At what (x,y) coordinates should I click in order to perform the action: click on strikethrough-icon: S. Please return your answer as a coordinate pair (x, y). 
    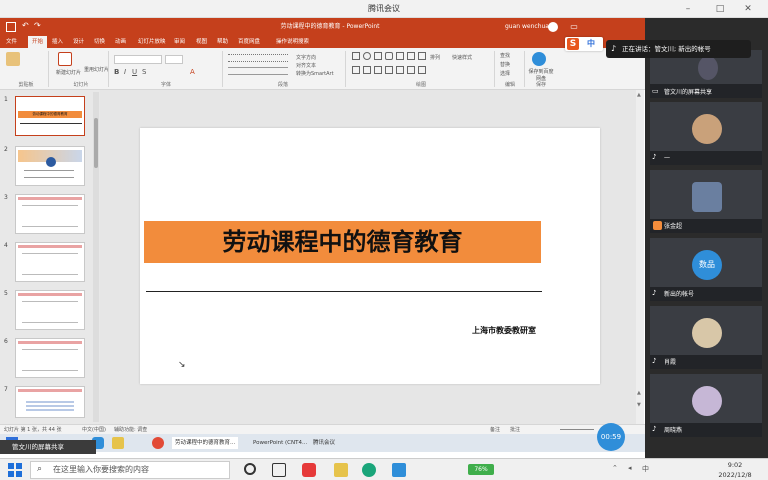
    Looking at the image, I should click on (144, 72).